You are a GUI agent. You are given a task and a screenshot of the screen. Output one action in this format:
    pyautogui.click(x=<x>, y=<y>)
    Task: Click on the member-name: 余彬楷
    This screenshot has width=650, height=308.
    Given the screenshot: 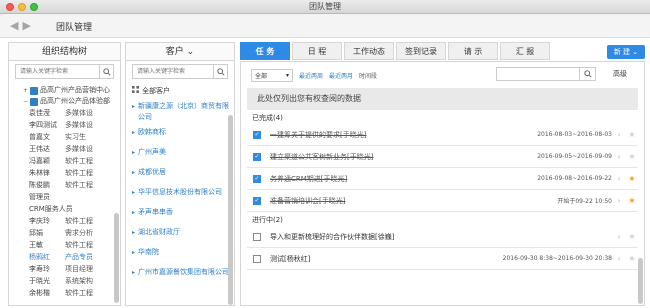 What is the action you would take?
    pyautogui.click(x=39, y=293)
    